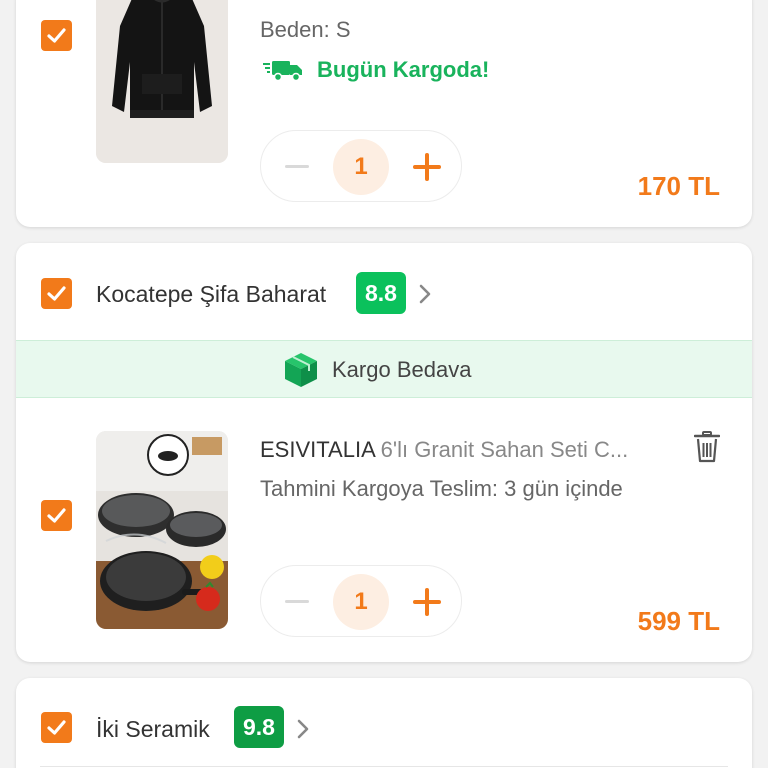 Image resolution: width=768 pixels, height=768 pixels. I want to click on seller-name: İki Seramik, so click(153, 729).